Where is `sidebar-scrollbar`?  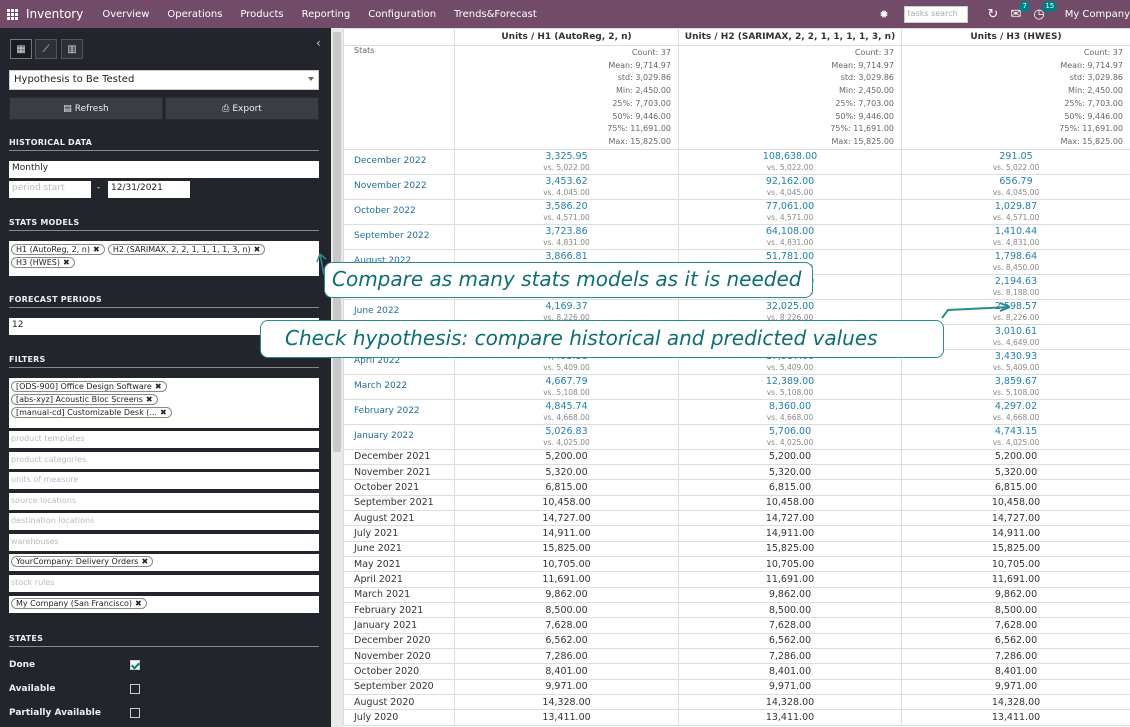 sidebar-scrollbar is located at coordinates (337, 377).